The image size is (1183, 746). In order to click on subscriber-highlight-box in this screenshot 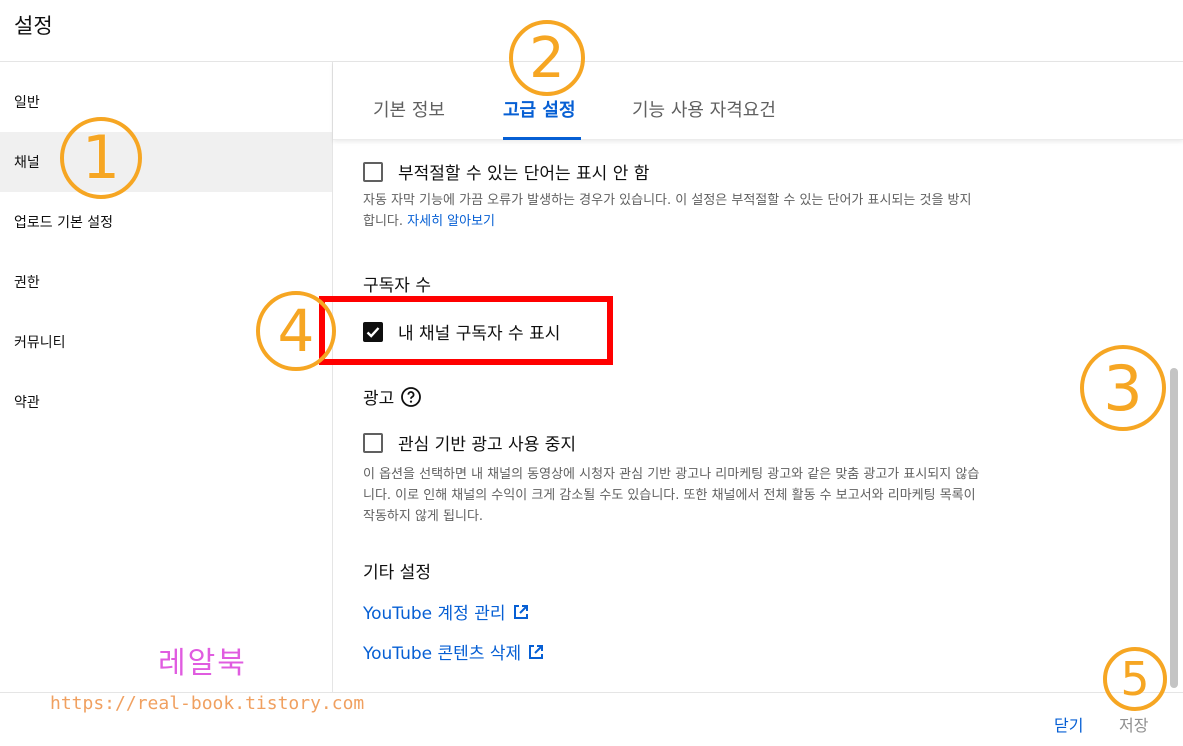, I will do `click(466, 330)`.